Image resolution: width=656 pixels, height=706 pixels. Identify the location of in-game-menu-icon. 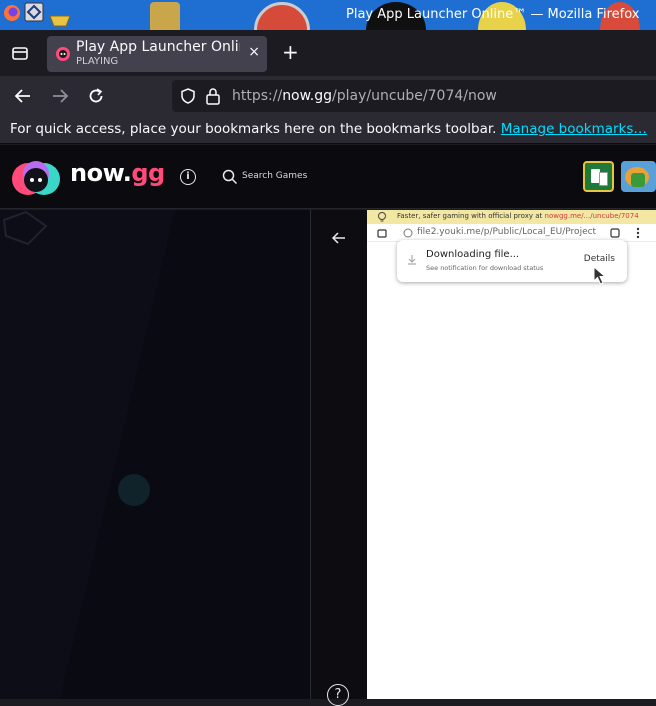
(638, 233).